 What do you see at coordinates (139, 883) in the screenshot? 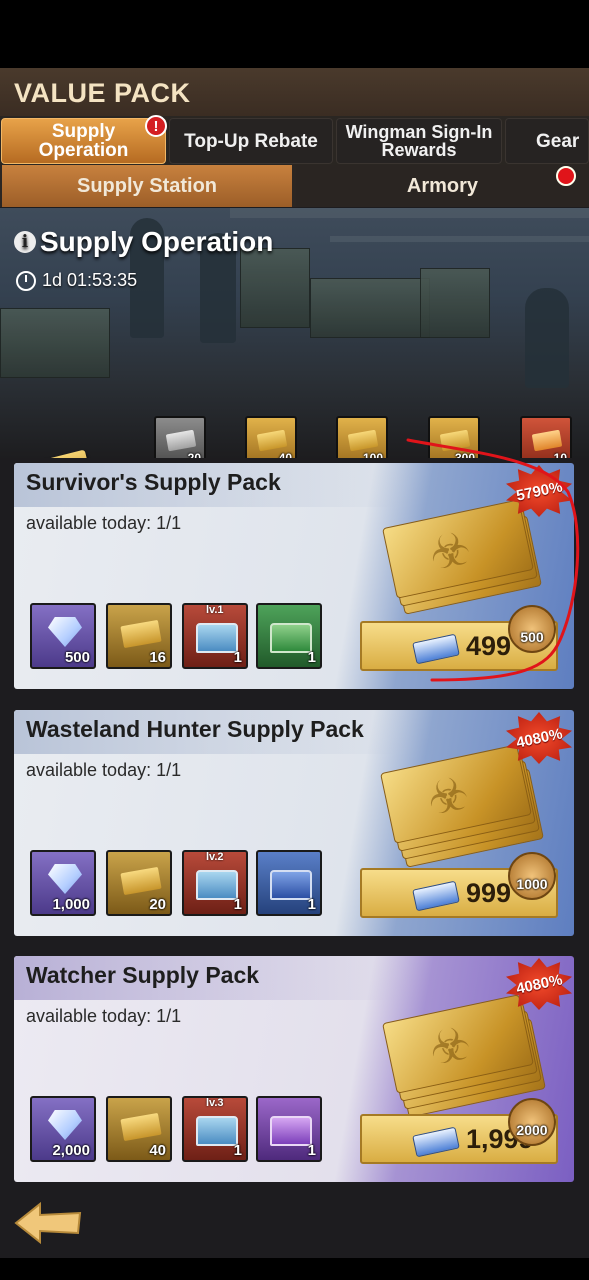
I see `item-supply-ticket: 20` at bounding box center [139, 883].